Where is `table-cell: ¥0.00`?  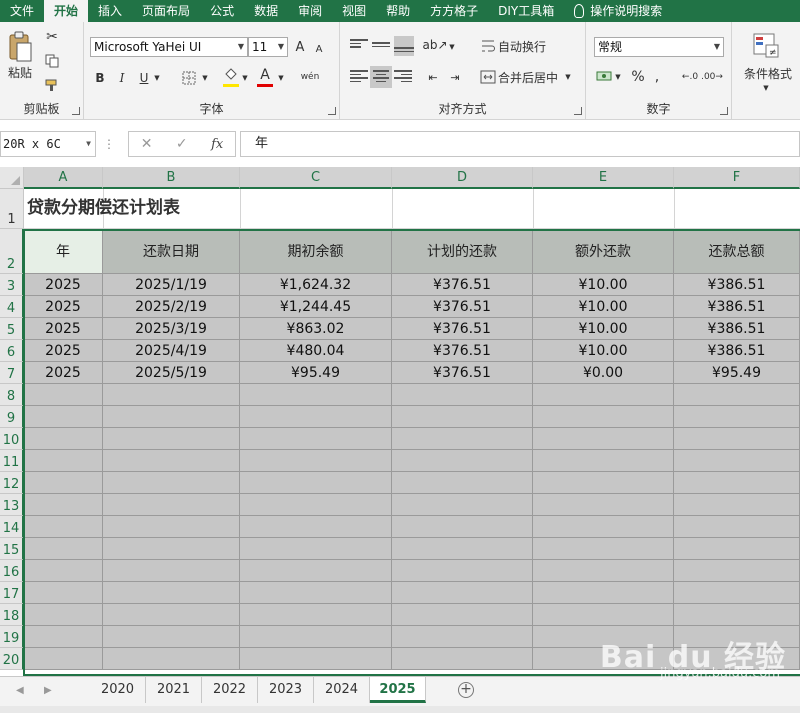
table-cell: ¥0.00 is located at coordinates (603, 373).